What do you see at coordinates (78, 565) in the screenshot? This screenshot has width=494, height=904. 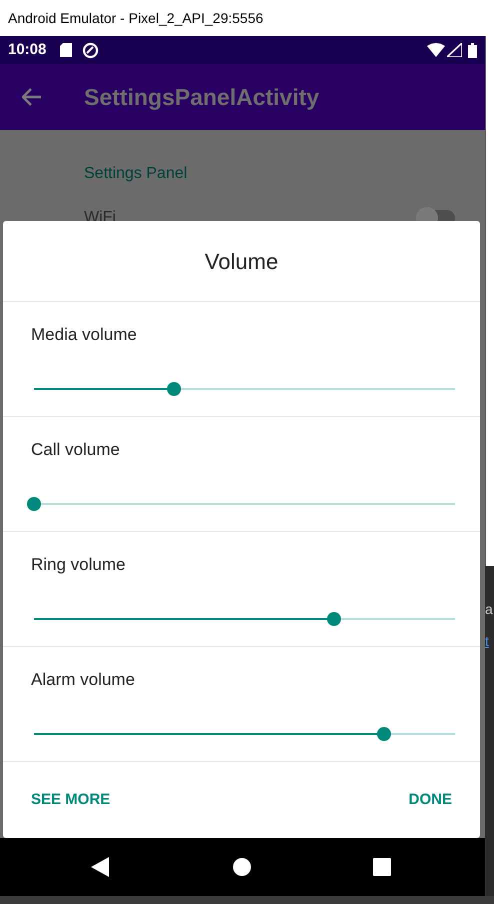 I see `slider-label: Ring volume` at bounding box center [78, 565].